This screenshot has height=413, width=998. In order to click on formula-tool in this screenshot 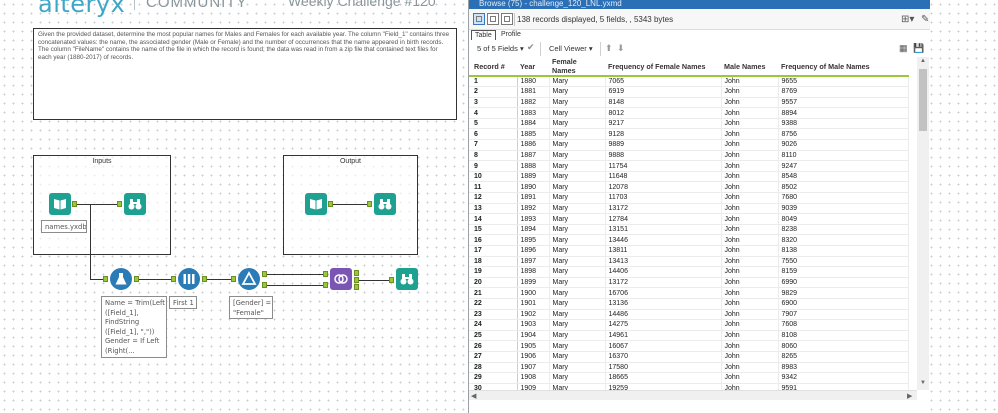, I will do `click(121, 279)`.